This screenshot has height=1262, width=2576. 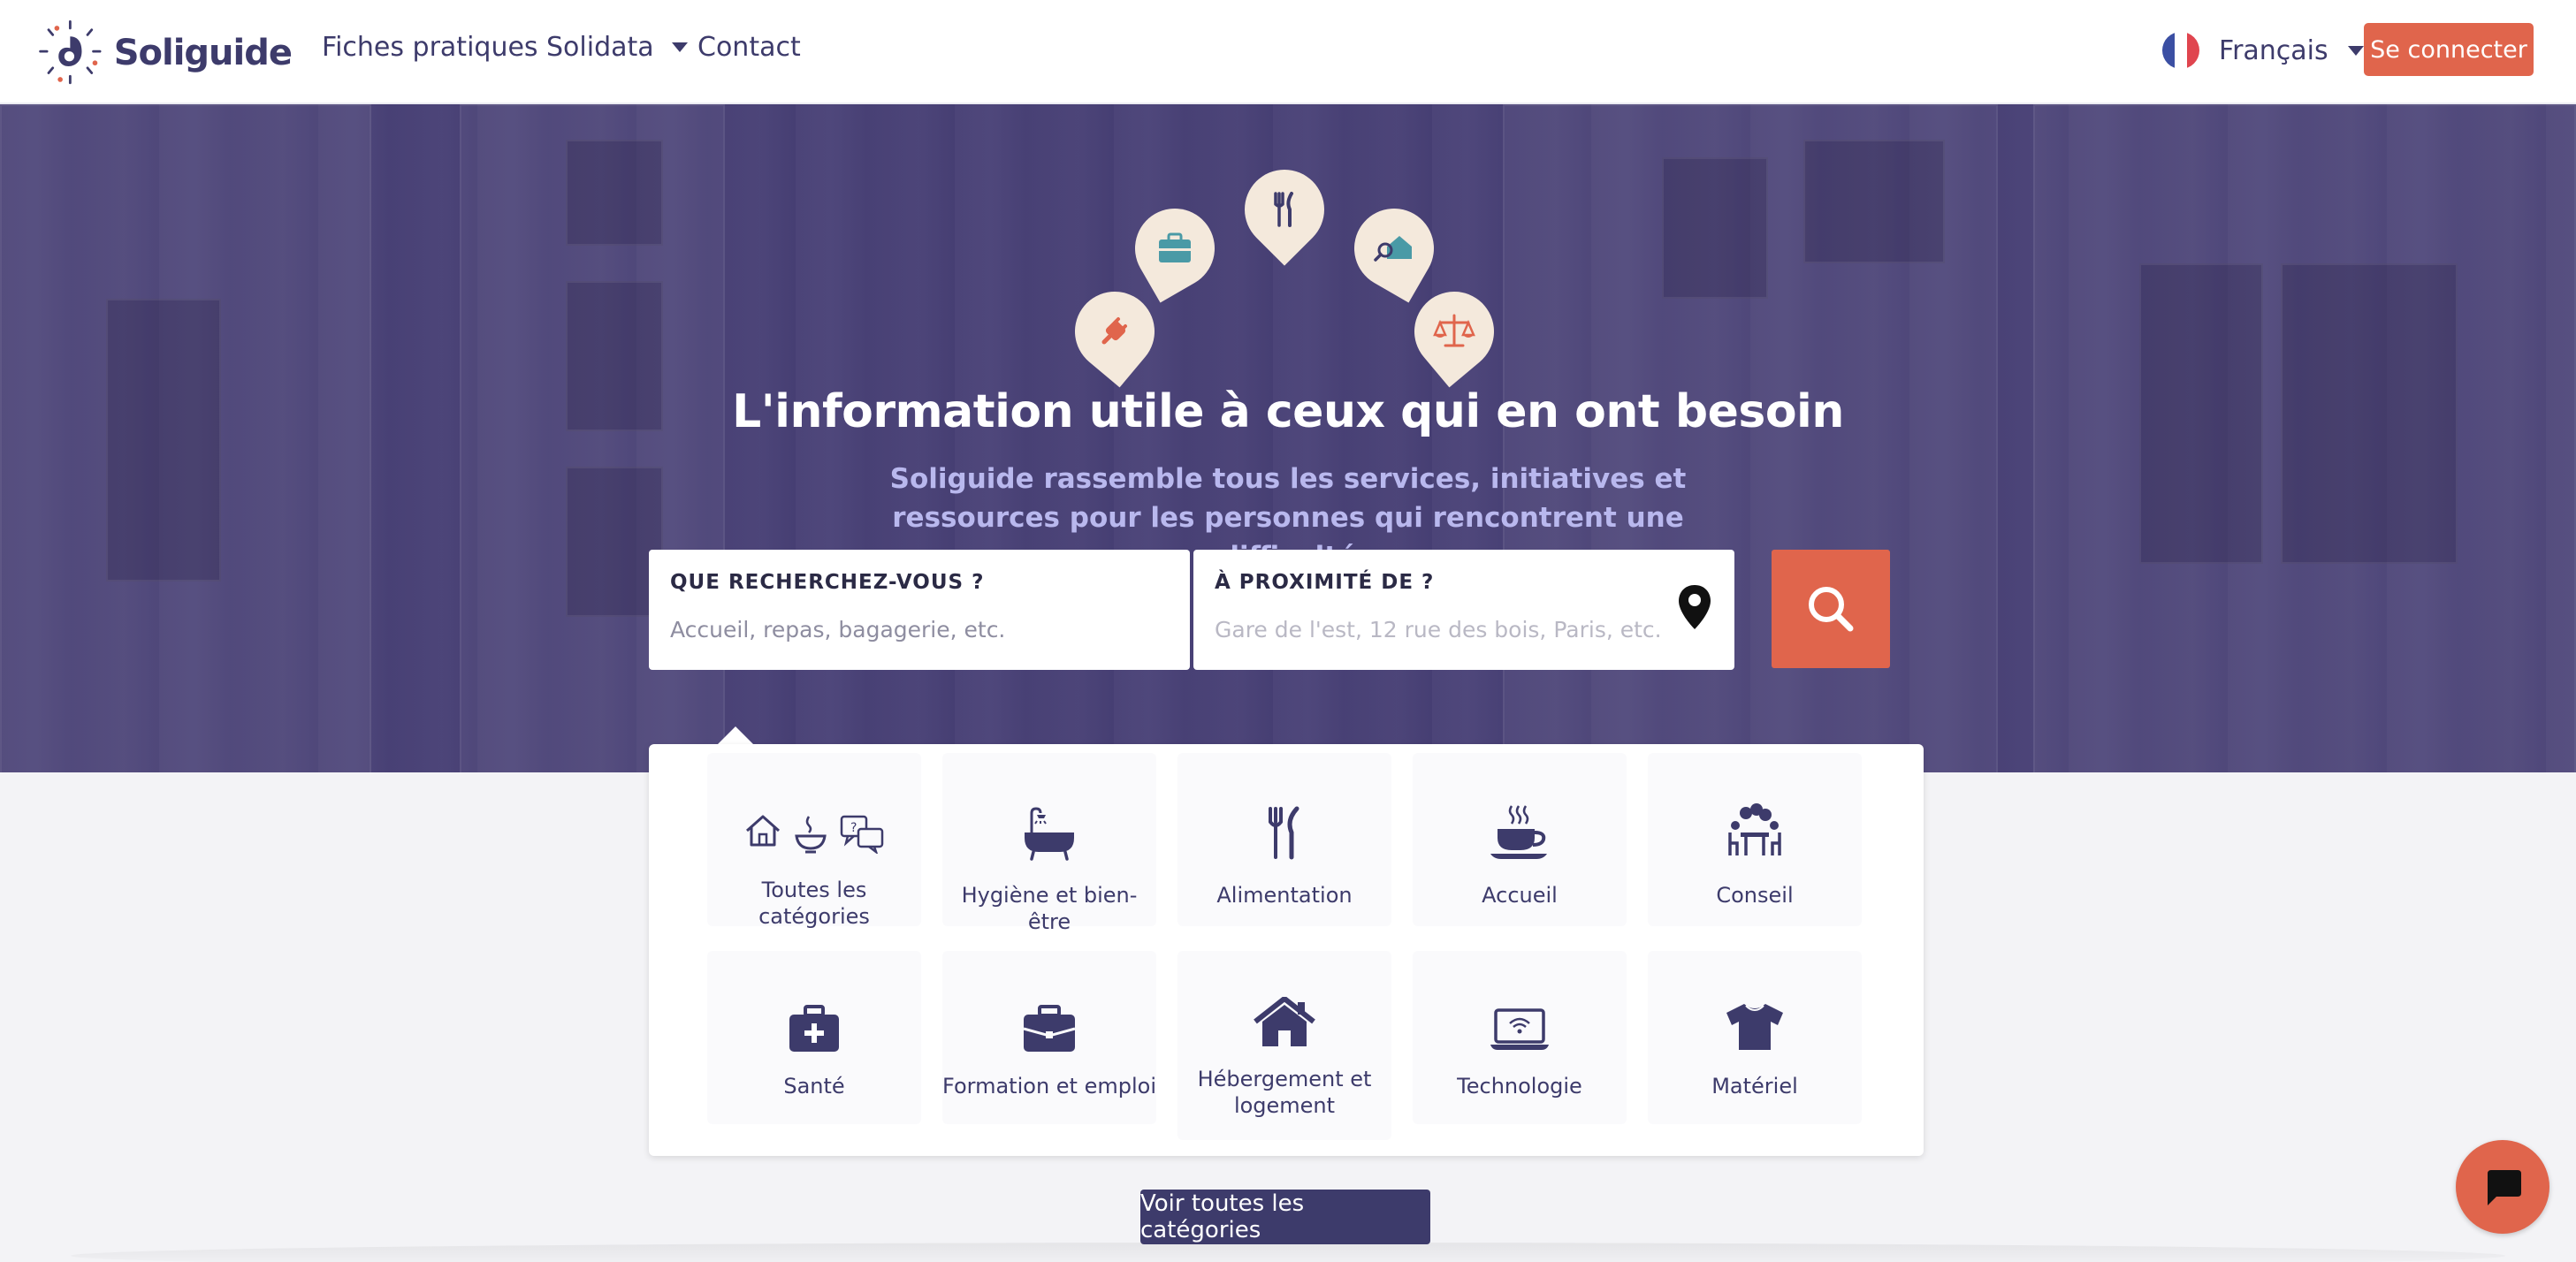 What do you see at coordinates (1519, 1086) in the screenshot?
I see `category-label: Technologie` at bounding box center [1519, 1086].